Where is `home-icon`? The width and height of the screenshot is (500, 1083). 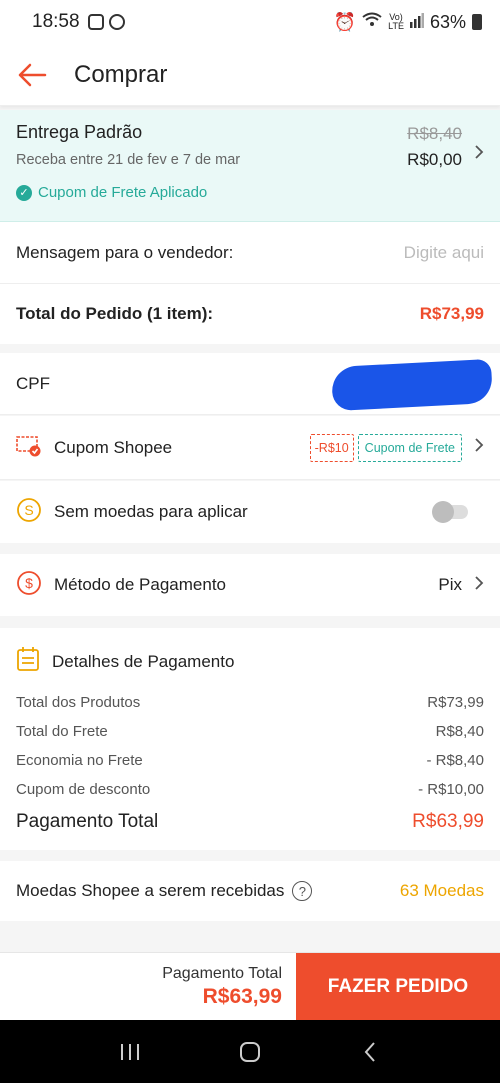 home-icon is located at coordinates (250, 1051).